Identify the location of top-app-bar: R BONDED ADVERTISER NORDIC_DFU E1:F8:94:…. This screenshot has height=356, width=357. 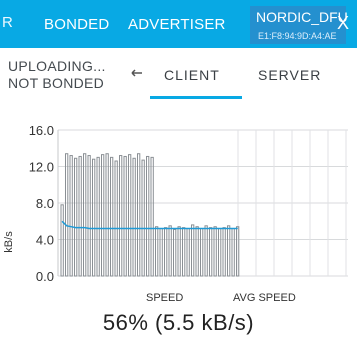
(178, 24).